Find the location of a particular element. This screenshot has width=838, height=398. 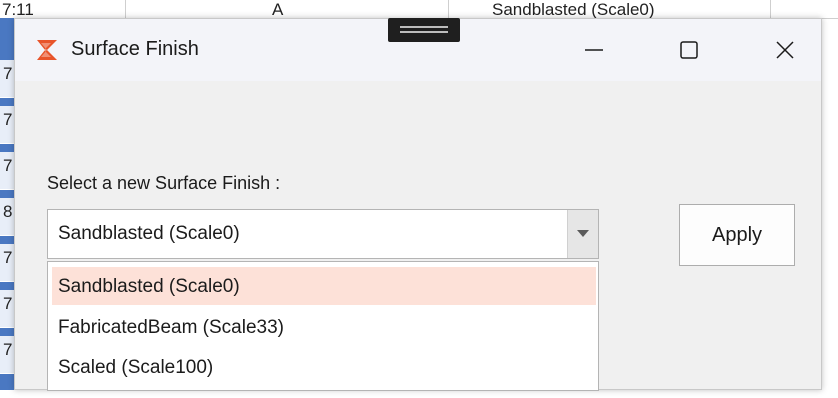

dropdown-toggle is located at coordinates (582, 234).